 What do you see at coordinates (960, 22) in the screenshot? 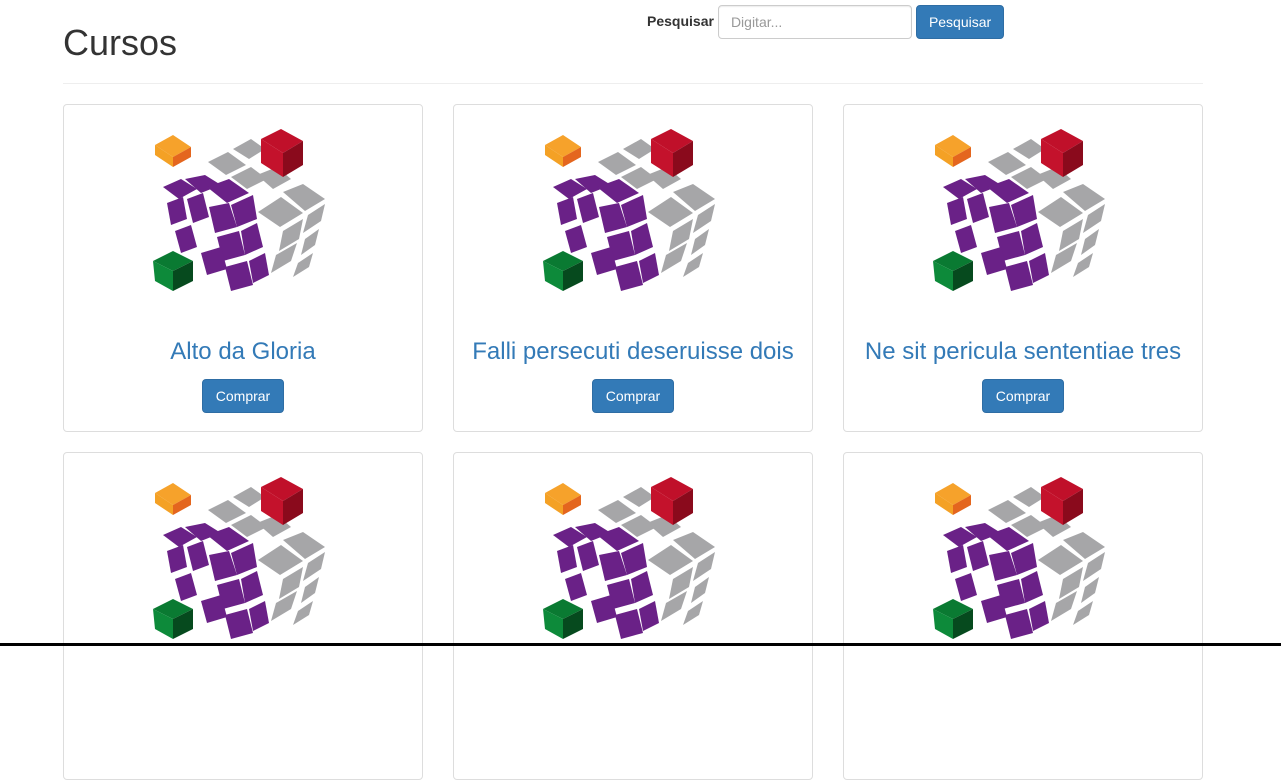
I see `search-button: Pesquisar` at bounding box center [960, 22].